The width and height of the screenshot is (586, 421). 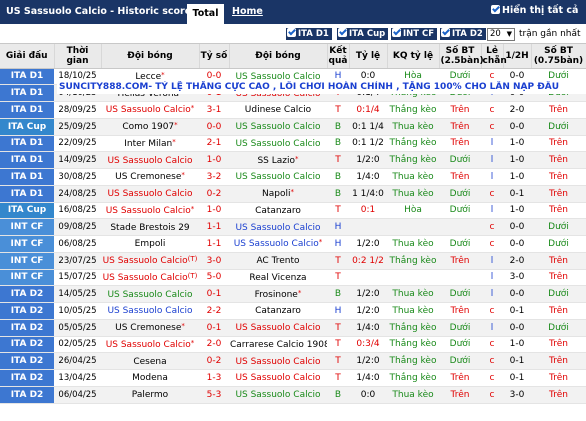 What do you see at coordinates (150, 244) in the screenshot?
I see `home-team: Empoli` at bounding box center [150, 244].